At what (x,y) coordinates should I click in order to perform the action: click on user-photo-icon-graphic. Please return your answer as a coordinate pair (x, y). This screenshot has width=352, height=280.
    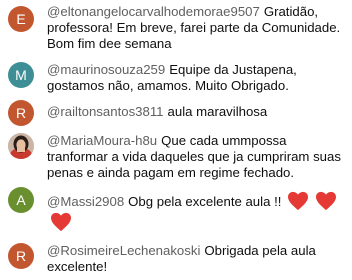
    Looking at the image, I should click on (21, 146).